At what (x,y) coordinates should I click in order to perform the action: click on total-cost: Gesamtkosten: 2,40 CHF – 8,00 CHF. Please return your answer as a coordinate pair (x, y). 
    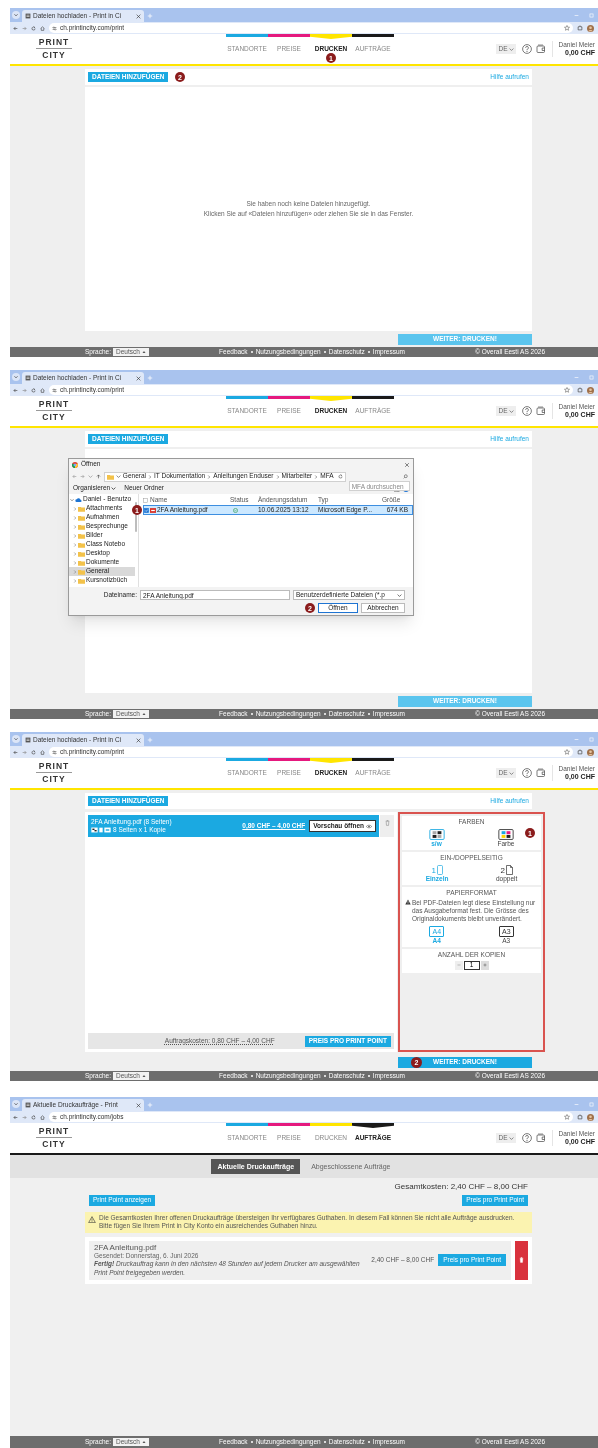
    Looking at the image, I should click on (461, 1187).